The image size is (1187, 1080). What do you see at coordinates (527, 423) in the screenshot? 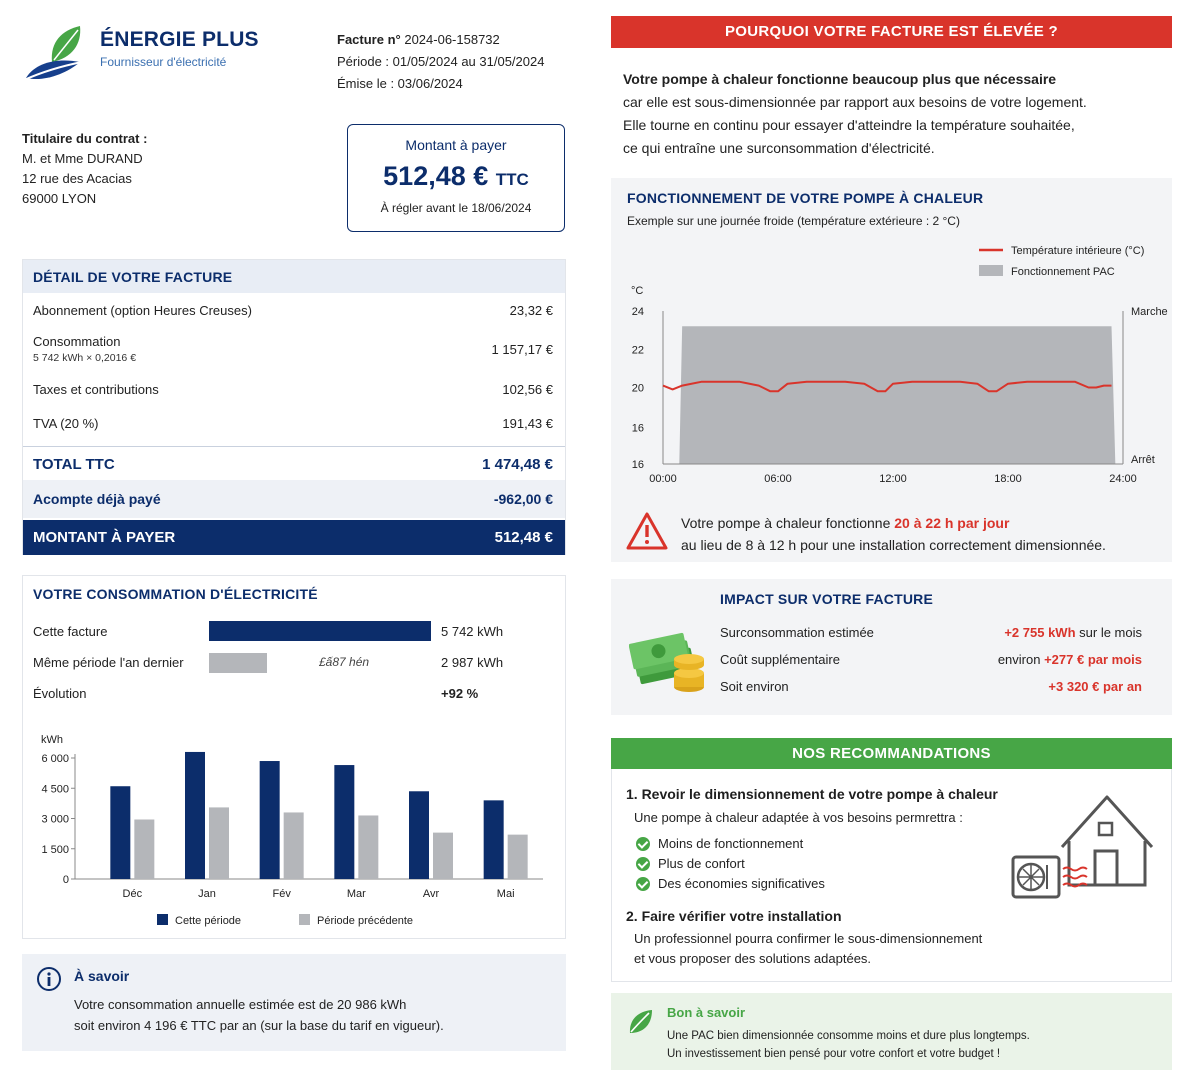
I see `detail-row-value: 191,43 €` at bounding box center [527, 423].